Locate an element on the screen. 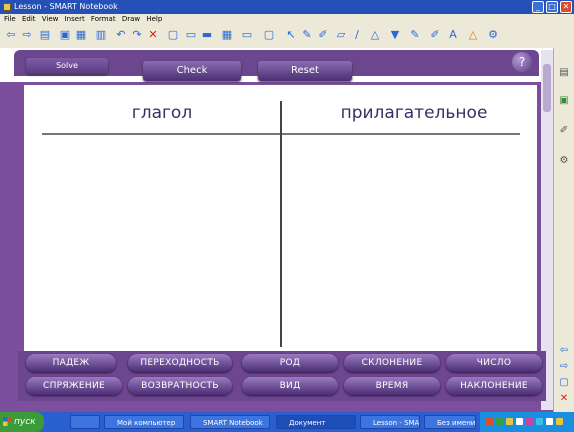  delete-icon: ✕ is located at coordinates (153, 35).